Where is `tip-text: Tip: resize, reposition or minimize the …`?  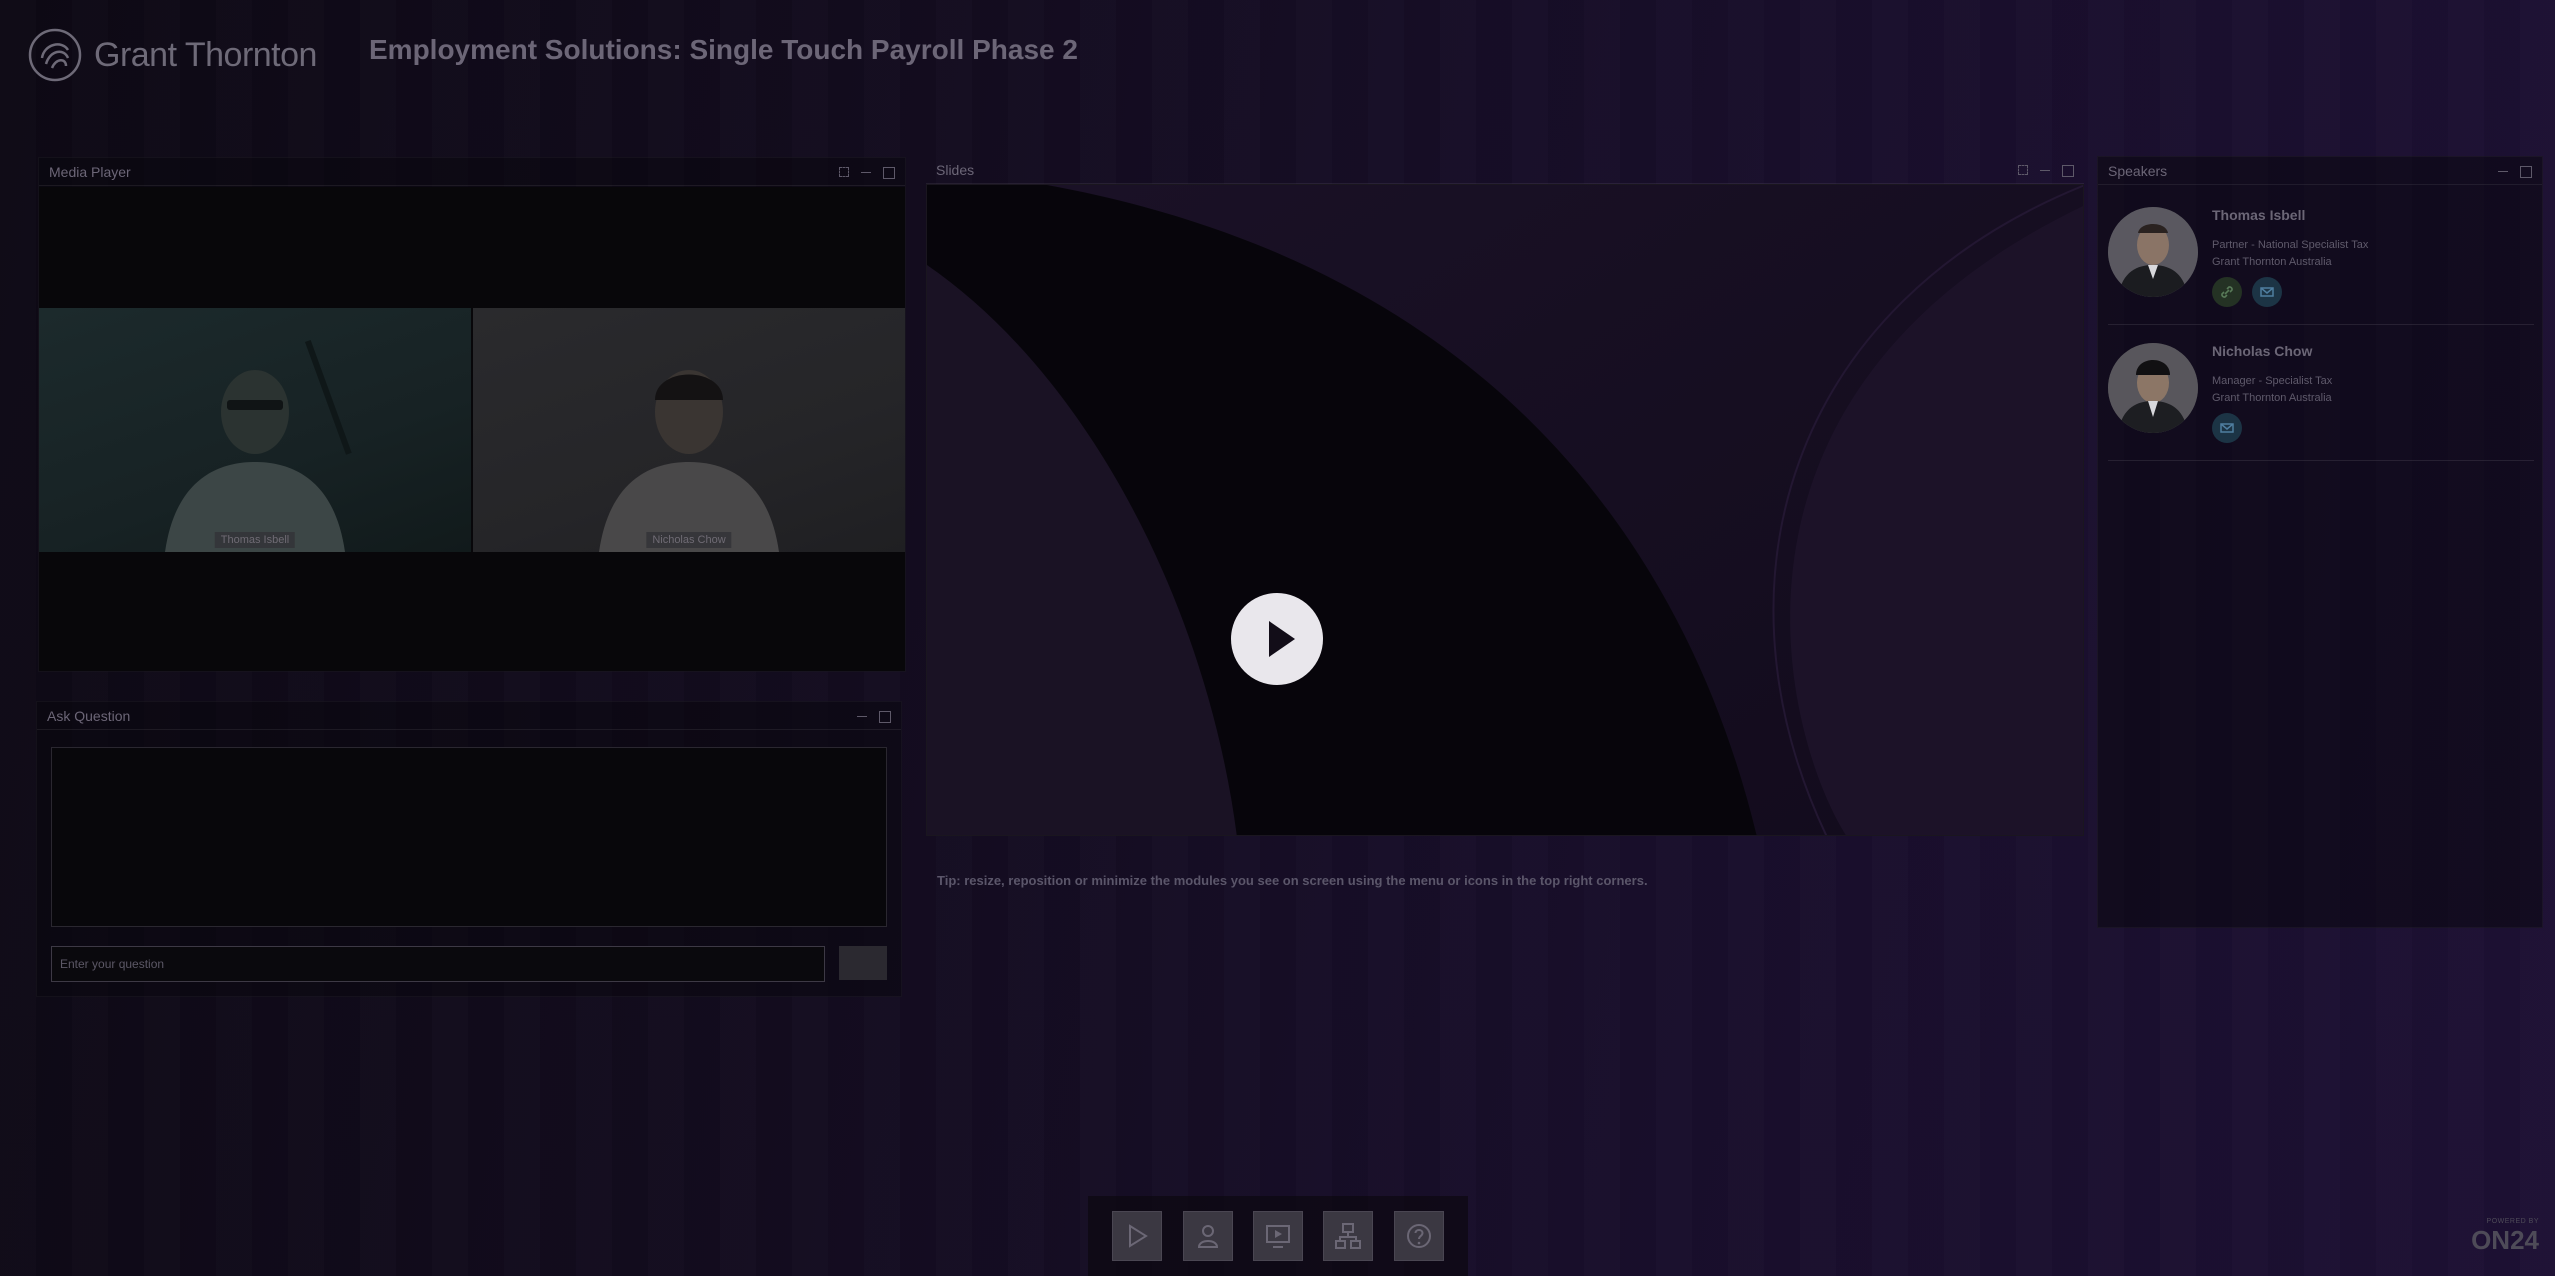
tip-text: Tip: resize, reposition or minimize the … is located at coordinates (1292, 880).